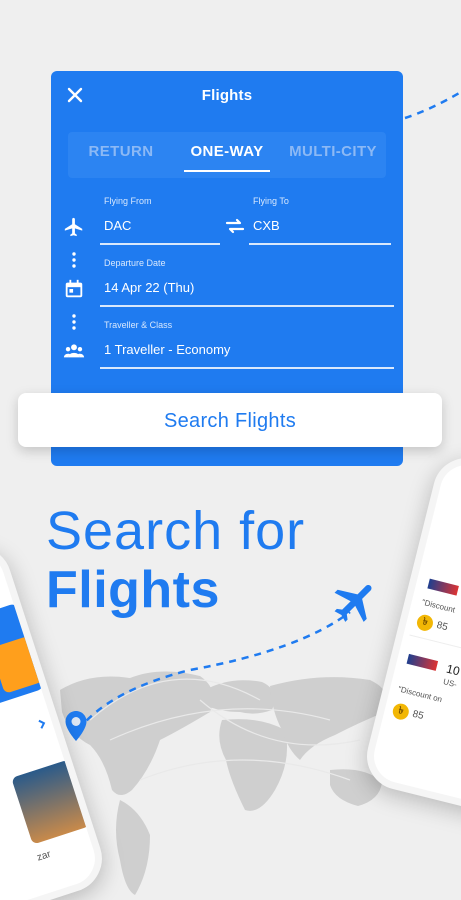  What do you see at coordinates (271, 201) in the screenshot?
I see `flying-to-label: Flying To` at bounding box center [271, 201].